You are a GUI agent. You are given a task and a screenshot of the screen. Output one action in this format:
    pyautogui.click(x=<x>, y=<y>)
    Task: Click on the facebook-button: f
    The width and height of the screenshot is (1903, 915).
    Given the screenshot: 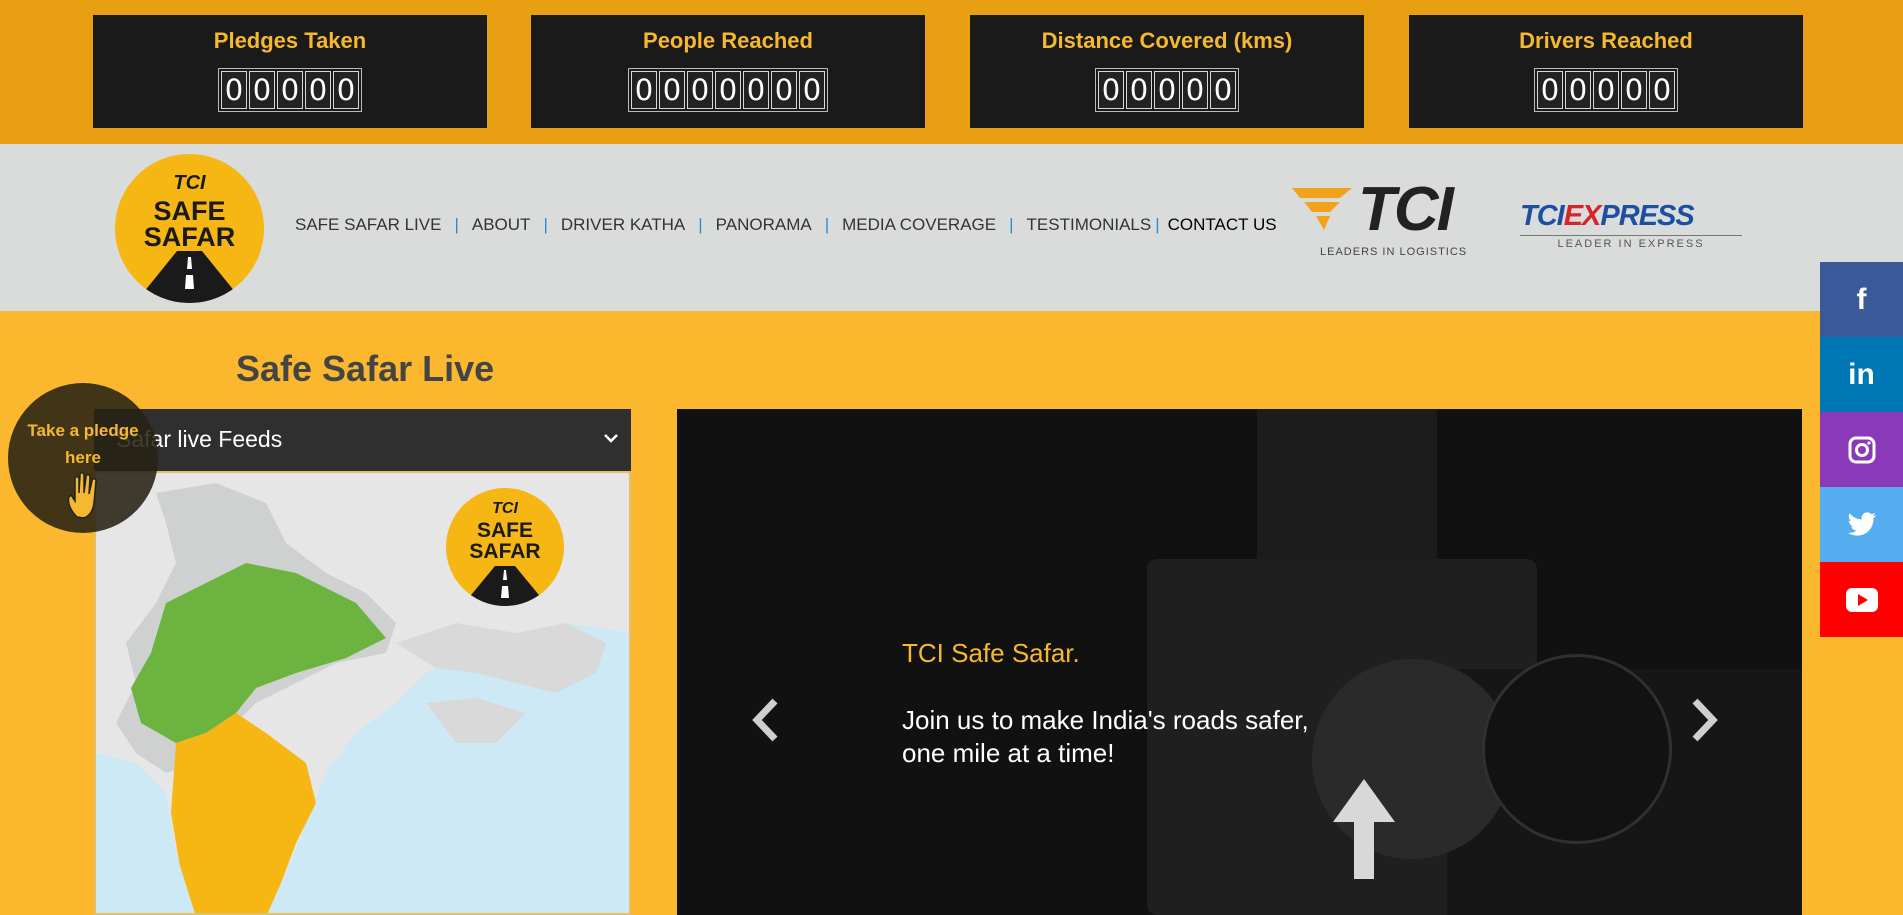 What is the action you would take?
    pyautogui.click(x=1861, y=299)
    